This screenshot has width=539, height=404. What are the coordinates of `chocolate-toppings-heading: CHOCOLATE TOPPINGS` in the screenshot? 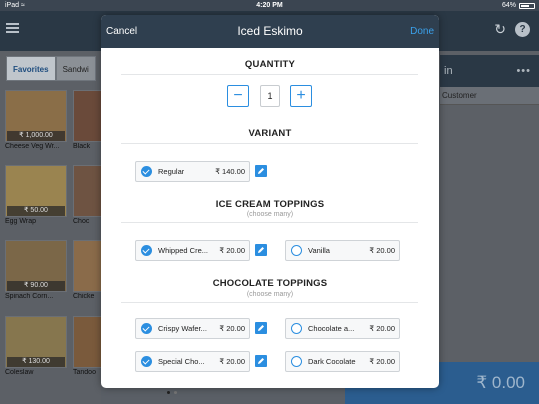 It's located at (270, 283).